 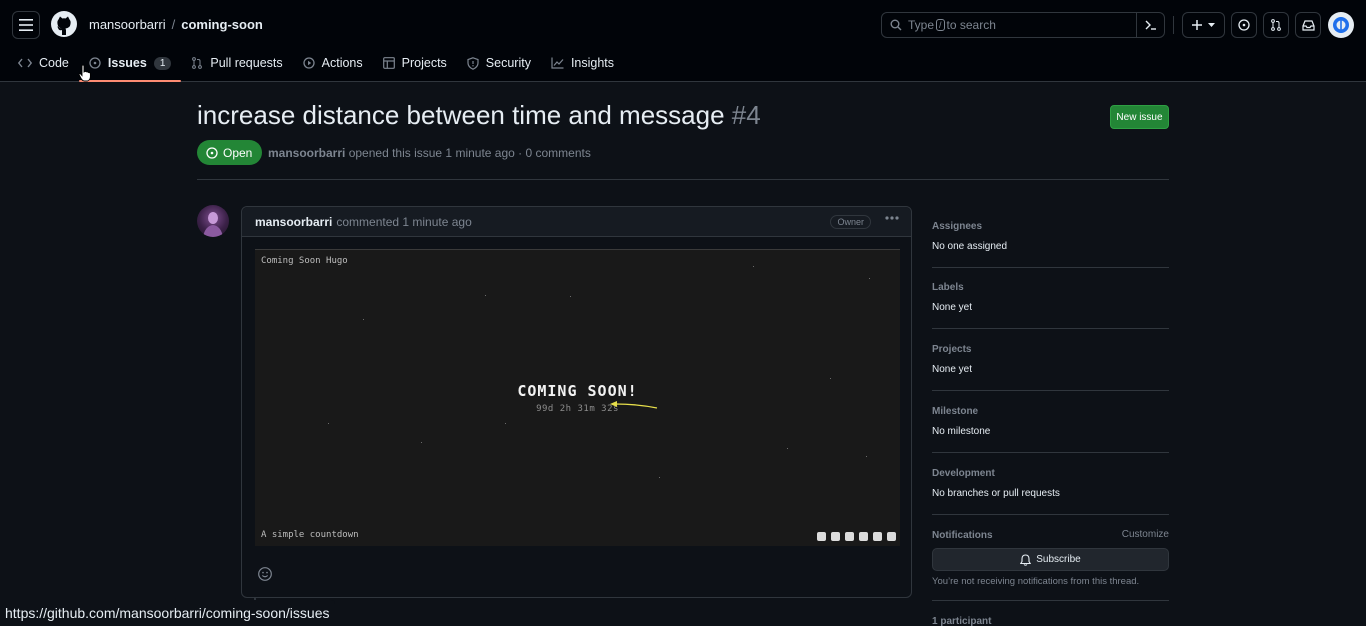 I want to click on github-logo-icon, so click(x=64, y=24).